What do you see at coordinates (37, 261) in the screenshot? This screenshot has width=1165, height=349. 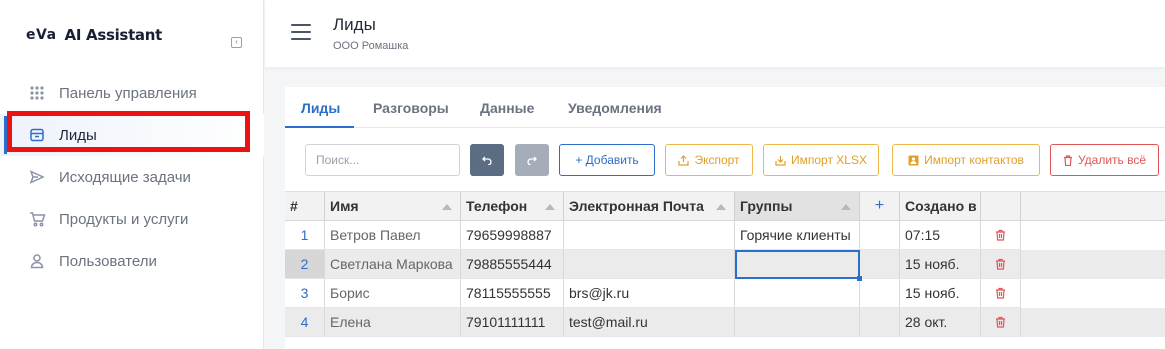 I see `user-icon` at bounding box center [37, 261].